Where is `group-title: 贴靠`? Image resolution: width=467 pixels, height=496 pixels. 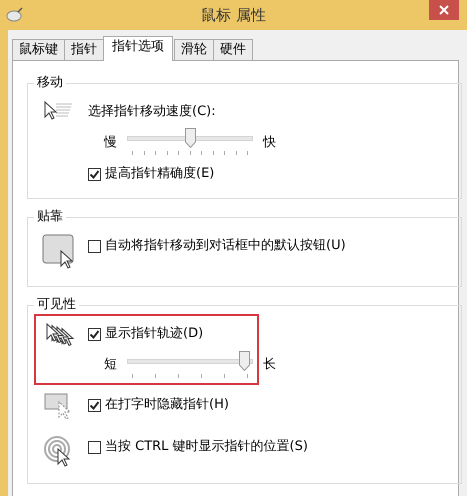 group-title: 贴靠 is located at coordinates (50, 217).